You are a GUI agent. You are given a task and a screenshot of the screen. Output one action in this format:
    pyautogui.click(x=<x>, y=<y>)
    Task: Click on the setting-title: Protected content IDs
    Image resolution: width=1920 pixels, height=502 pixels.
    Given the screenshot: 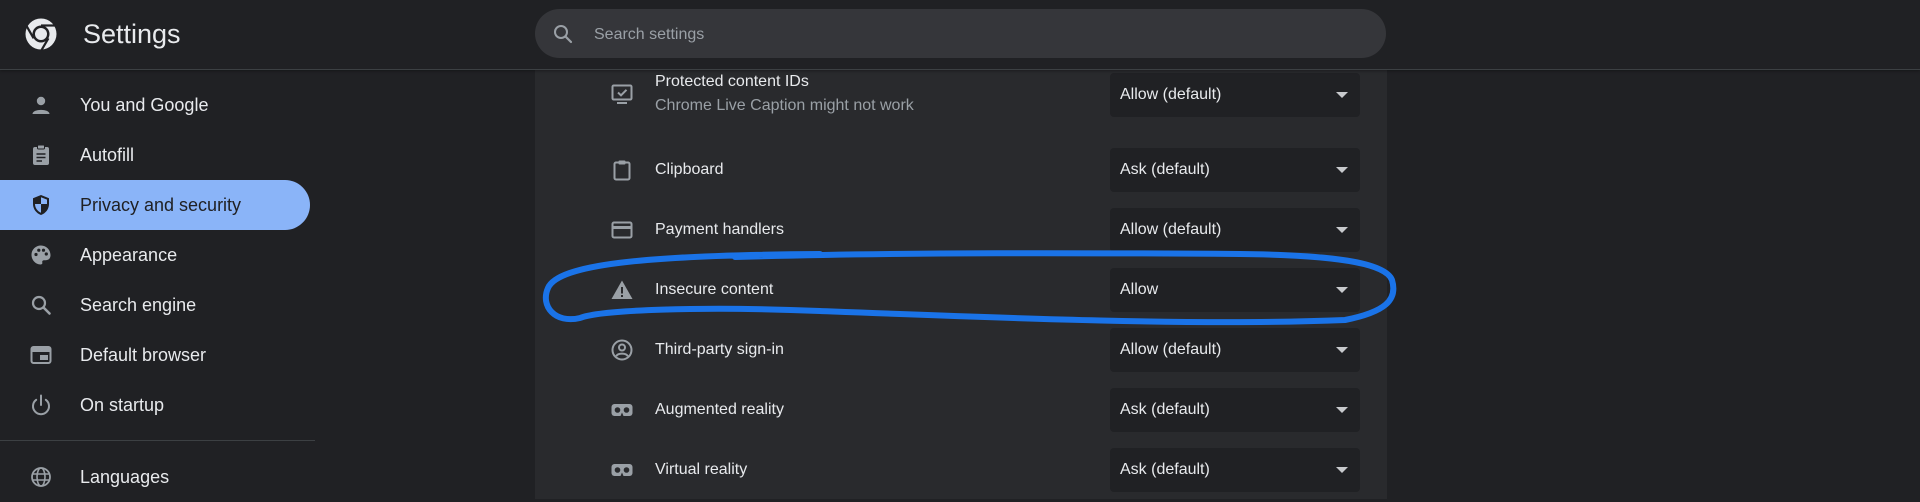 What is the action you would take?
    pyautogui.click(x=732, y=81)
    